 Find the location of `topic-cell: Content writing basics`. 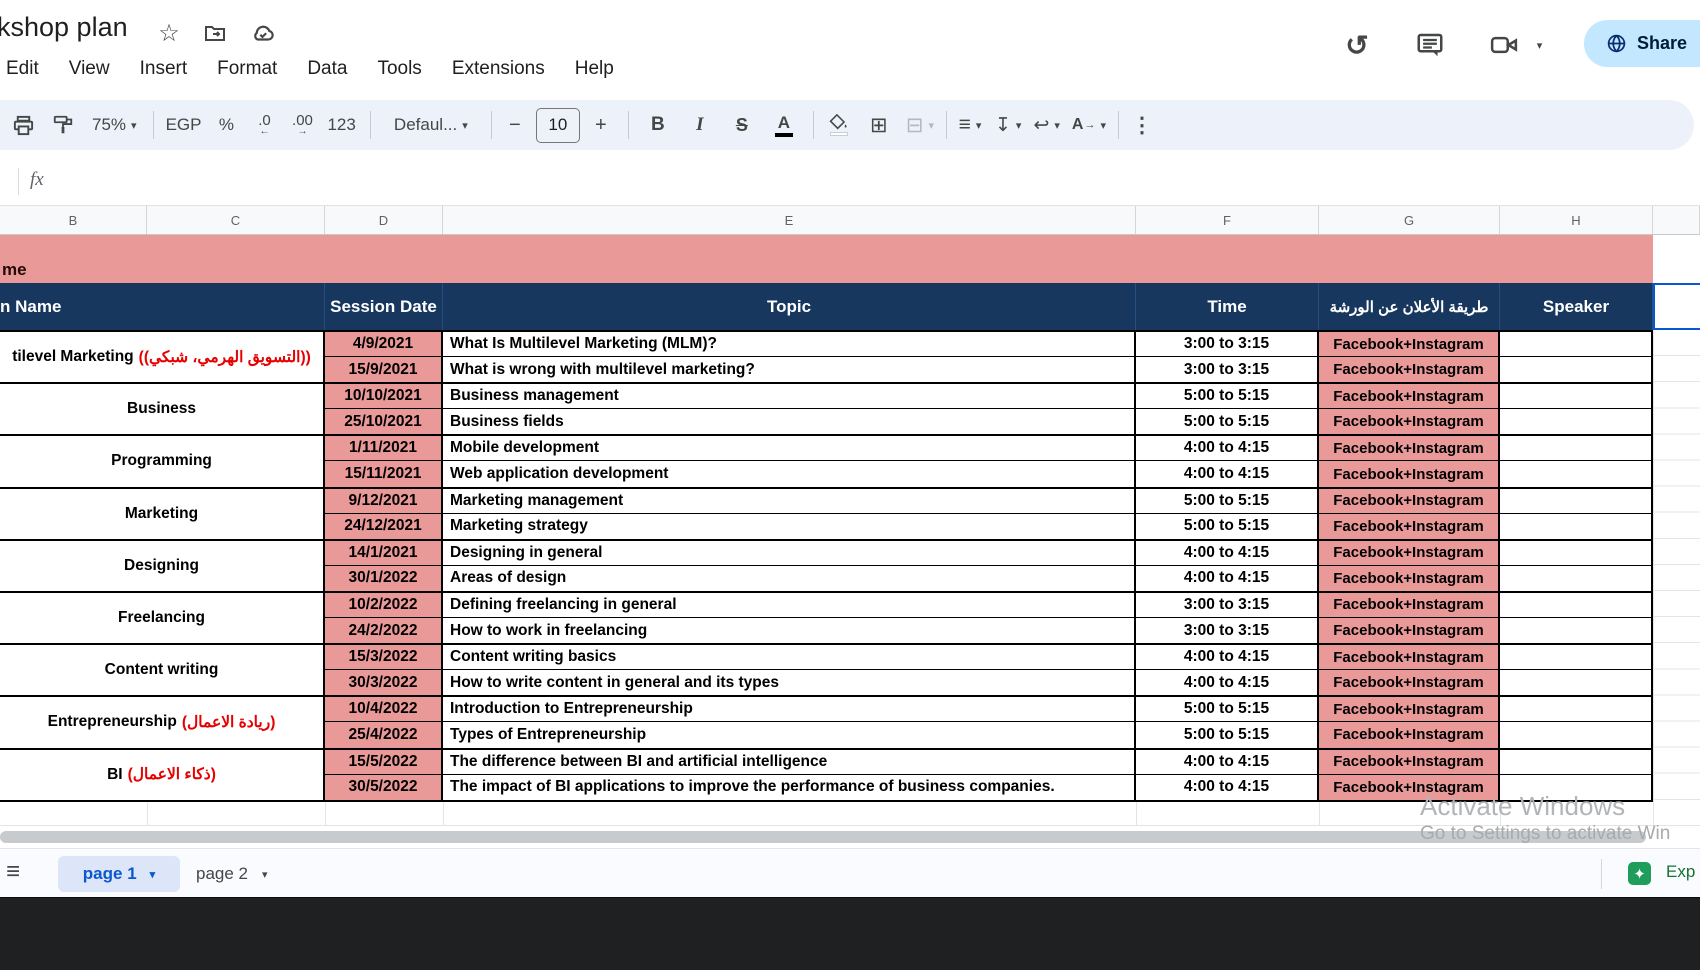

topic-cell: Content writing basics is located at coordinates (789, 658).